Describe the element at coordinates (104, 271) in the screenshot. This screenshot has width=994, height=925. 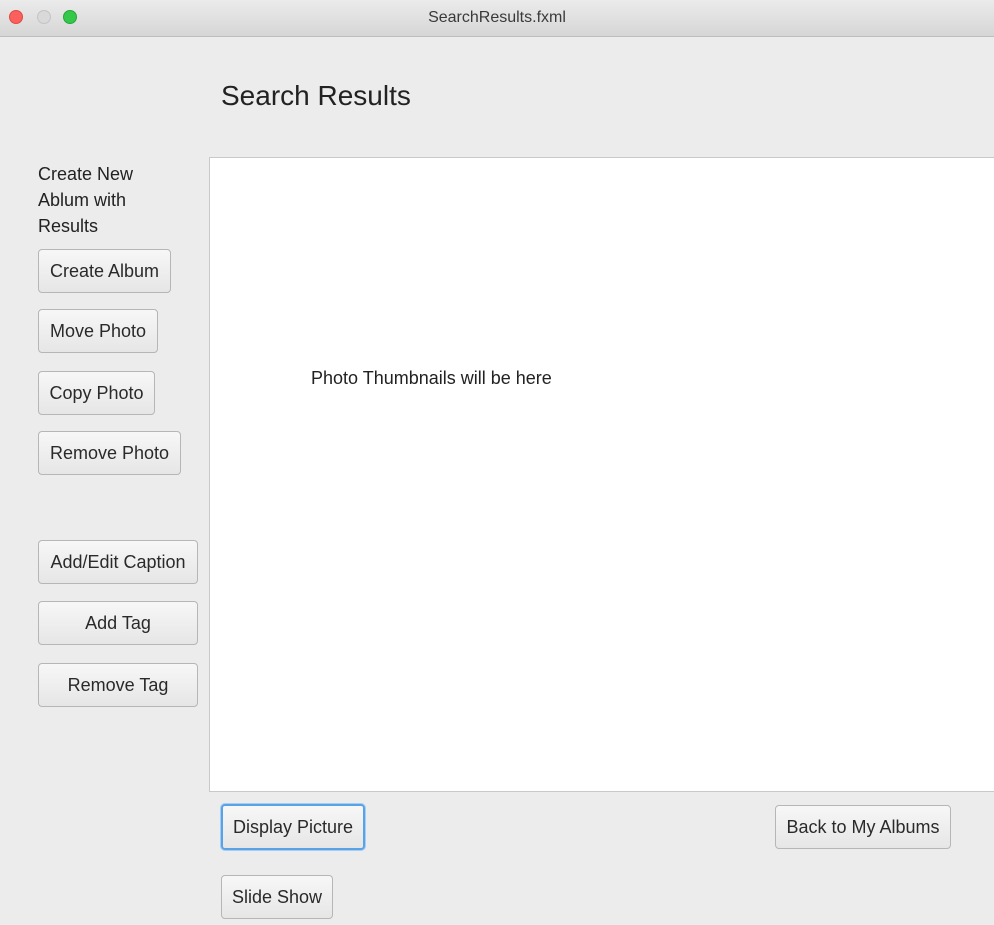
I see `create-album-button: Create Album` at that location.